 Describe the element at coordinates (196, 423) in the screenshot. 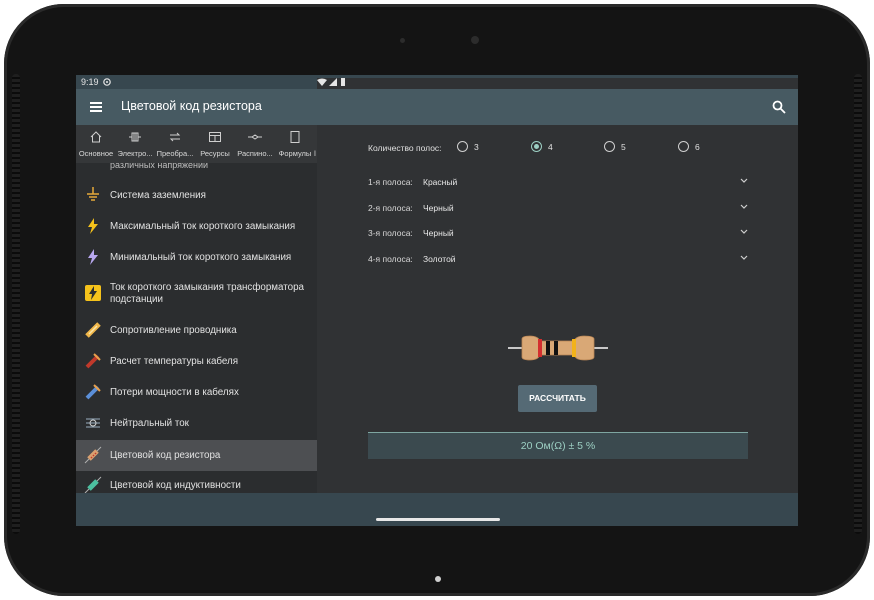

I see `sidebar-item-neutral-current: Нейтральный ток` at that location.